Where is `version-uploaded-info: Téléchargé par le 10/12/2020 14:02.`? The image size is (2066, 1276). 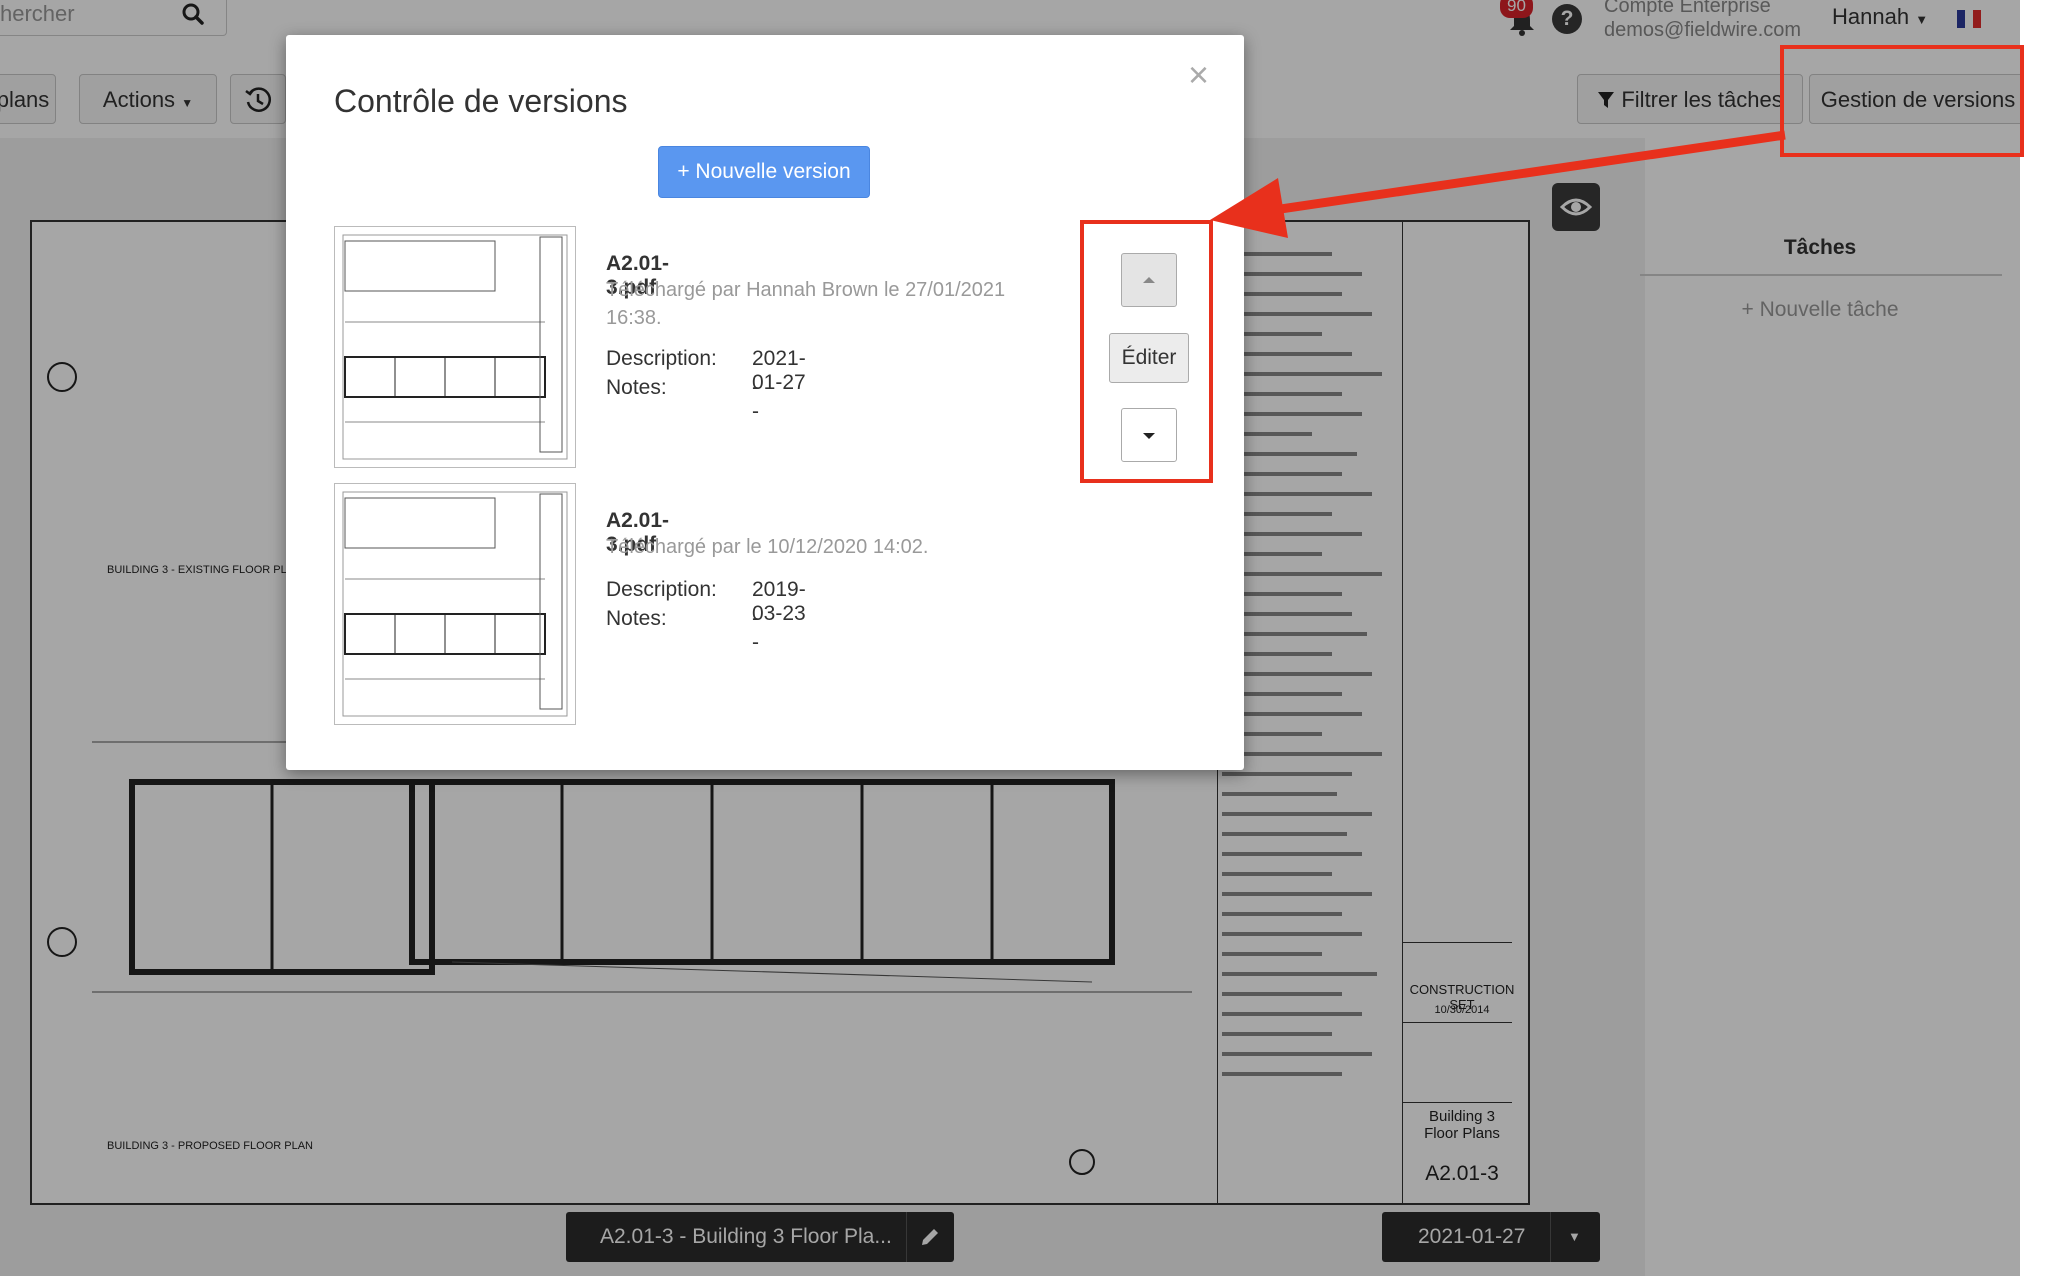
version-uploaded-info: Téléchargé par le 10/12/2020 14:02. is located at coordinates (767, 547).